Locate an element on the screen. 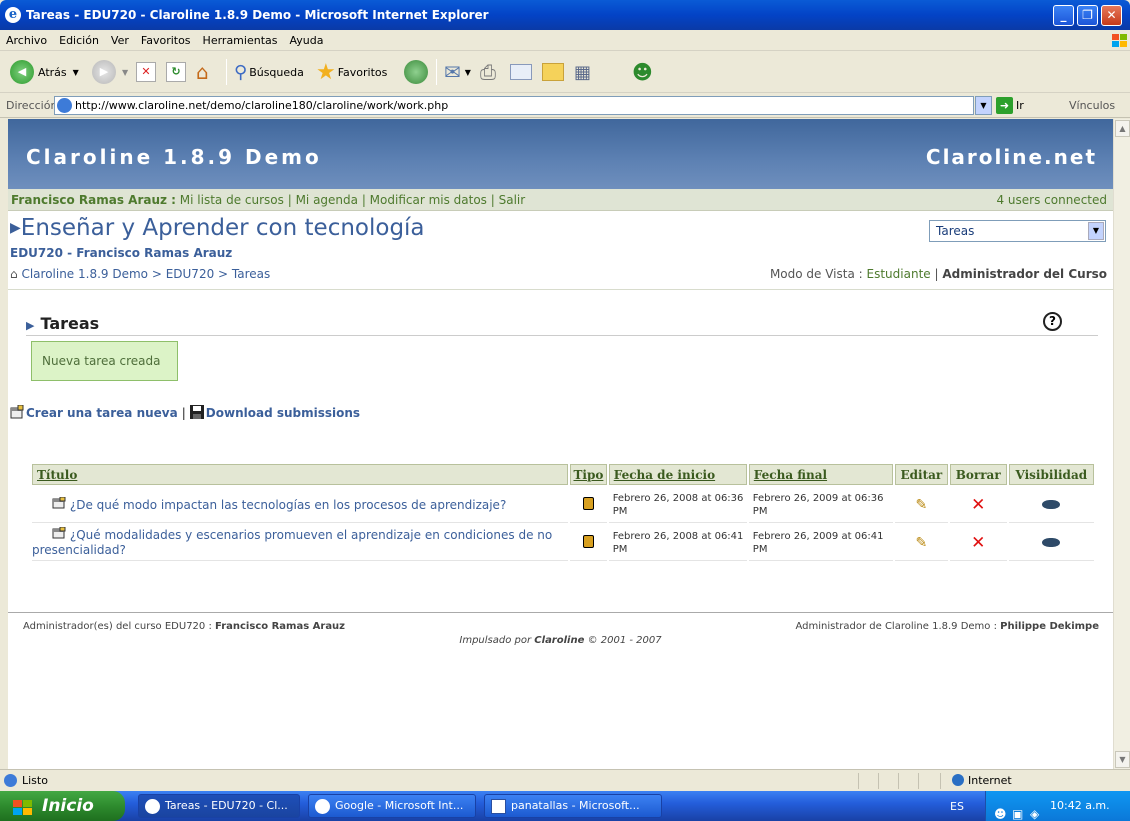 Image resolution: width=1130 pixels, height=821 pixels. status-text: Listo is located at coordinates (35, 780).